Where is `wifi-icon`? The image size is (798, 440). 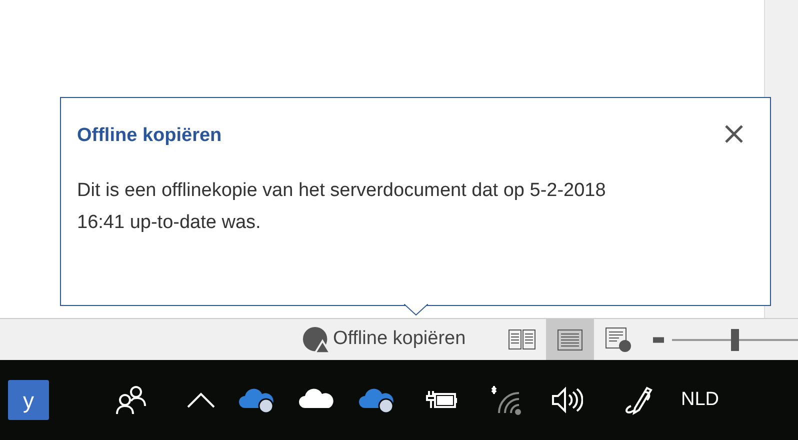
wifi-icon is located at coordinates (506, 400).